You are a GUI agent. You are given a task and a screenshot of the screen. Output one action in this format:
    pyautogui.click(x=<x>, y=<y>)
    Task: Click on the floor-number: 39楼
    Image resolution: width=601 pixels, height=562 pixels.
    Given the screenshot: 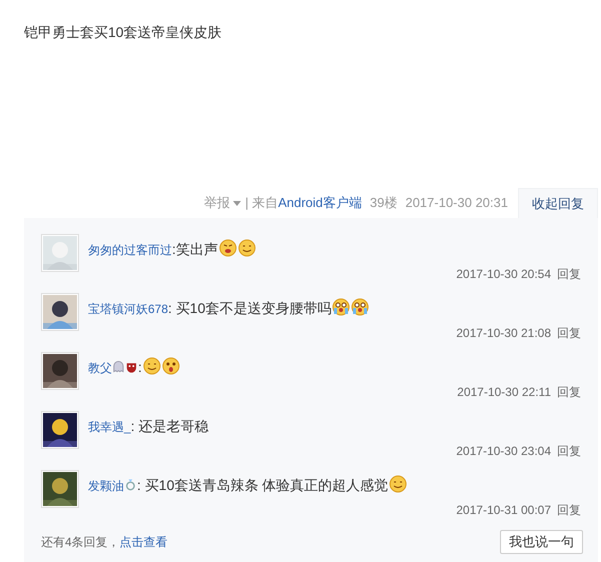 What is the action you would take?
    pyautogui.click(x=384, y=203)
    